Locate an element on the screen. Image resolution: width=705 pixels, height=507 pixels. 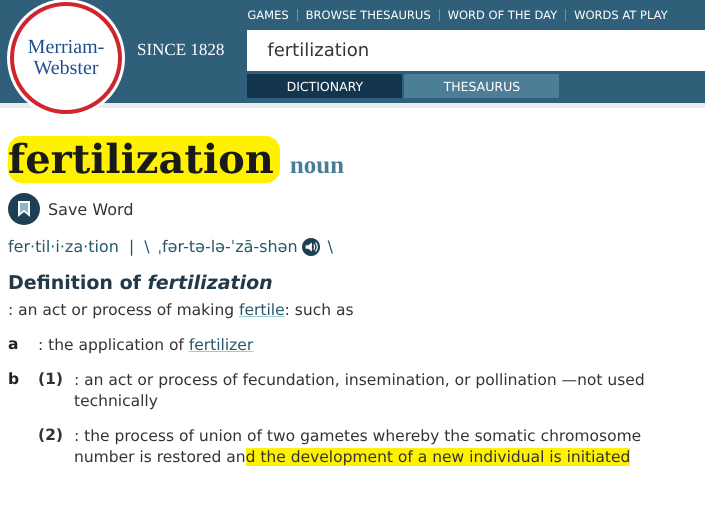
pronunciation: ˌfər-tə-lə-ˈzā-shən is located at coordinates (228, 246).